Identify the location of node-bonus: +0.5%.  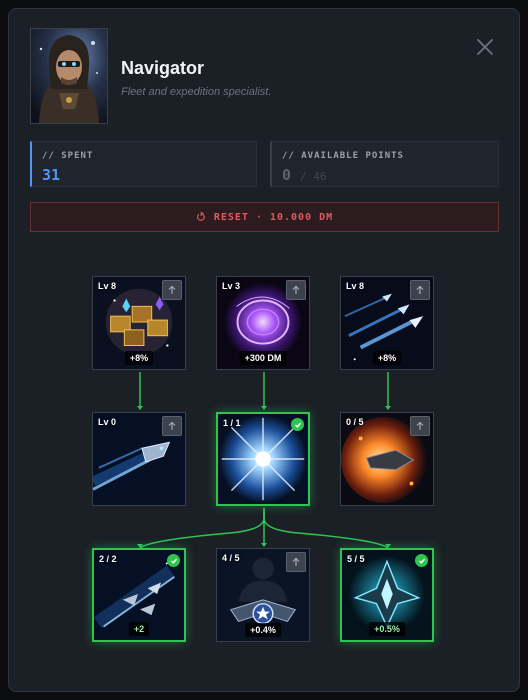
(387, 629).